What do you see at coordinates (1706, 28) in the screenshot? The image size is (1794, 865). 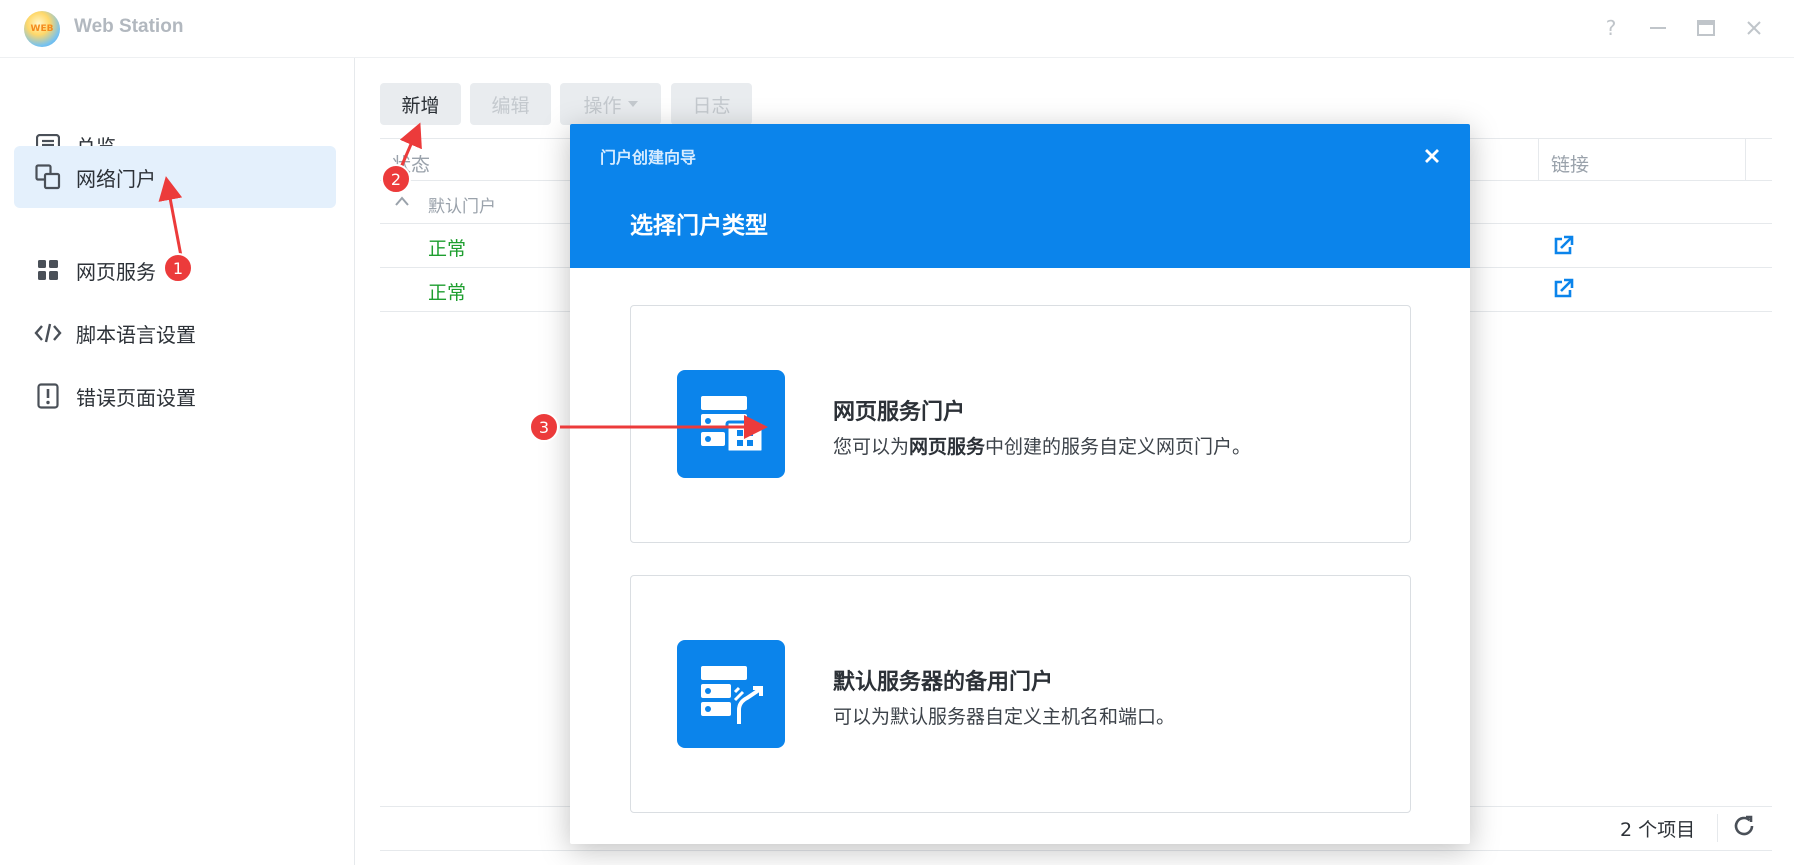 I see `maximize-icon` at bounding box center [1706, 28].